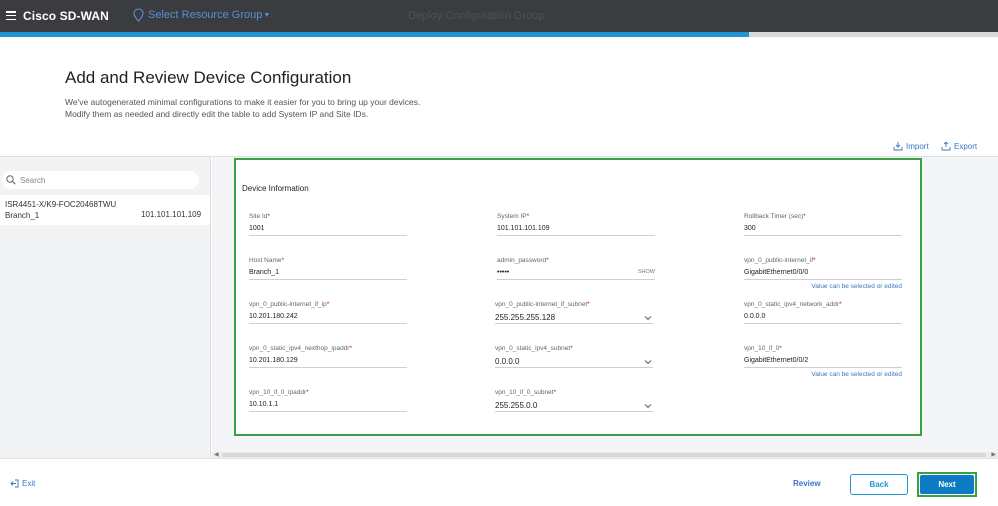  I want to click on section-title: Device Information, so click(275, 188).